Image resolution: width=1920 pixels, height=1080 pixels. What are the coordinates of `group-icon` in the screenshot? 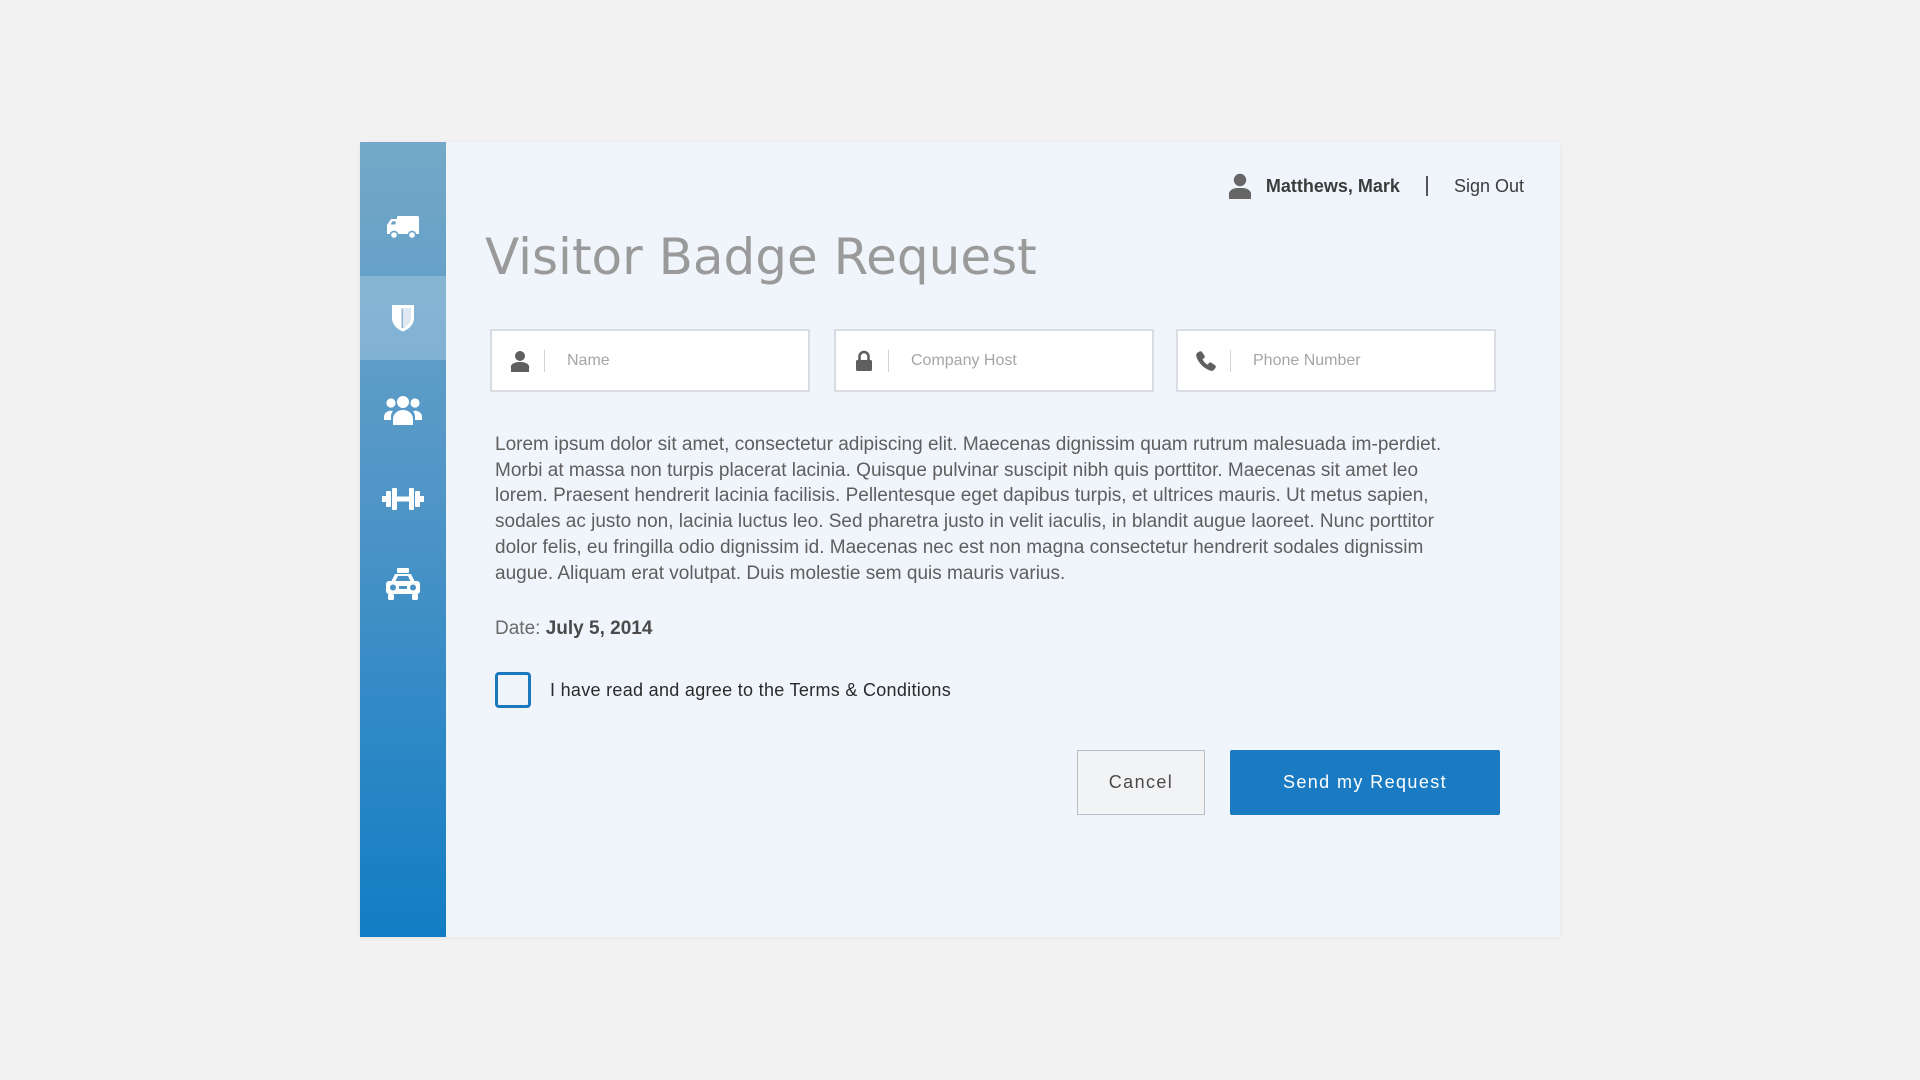 It's located at (403, 409).